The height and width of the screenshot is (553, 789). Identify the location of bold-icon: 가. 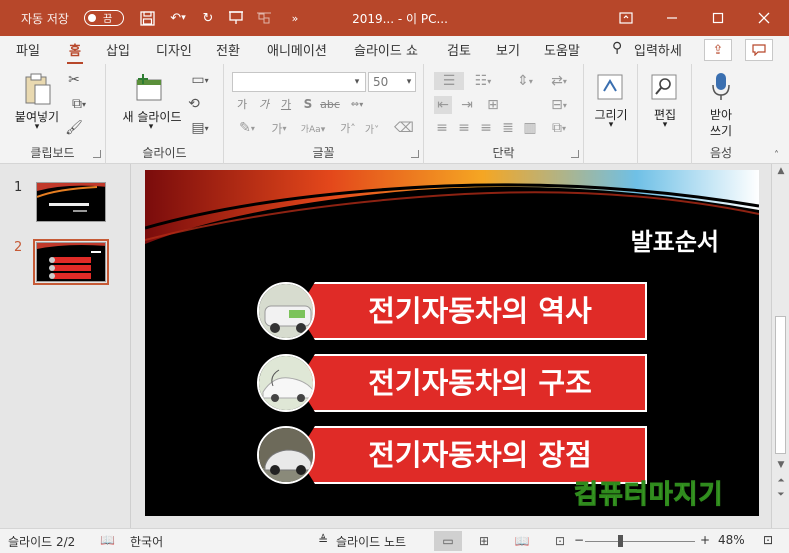
(242, 104).